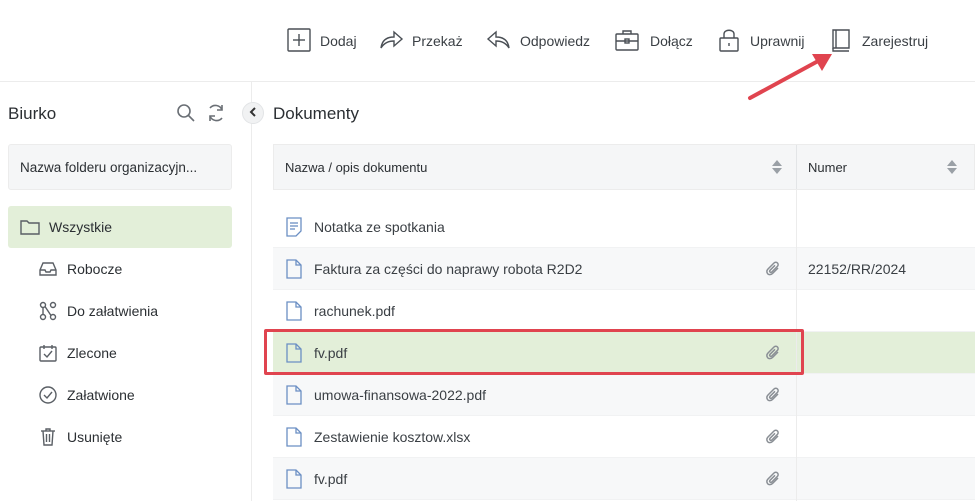 The width and height of the screenshot is (975, 501). What do you see at coordinates (448, 269) in the screenshot?
I see `document-name: Faktura za części do naprawy robota R2D2` at bounding box center [448, 269].